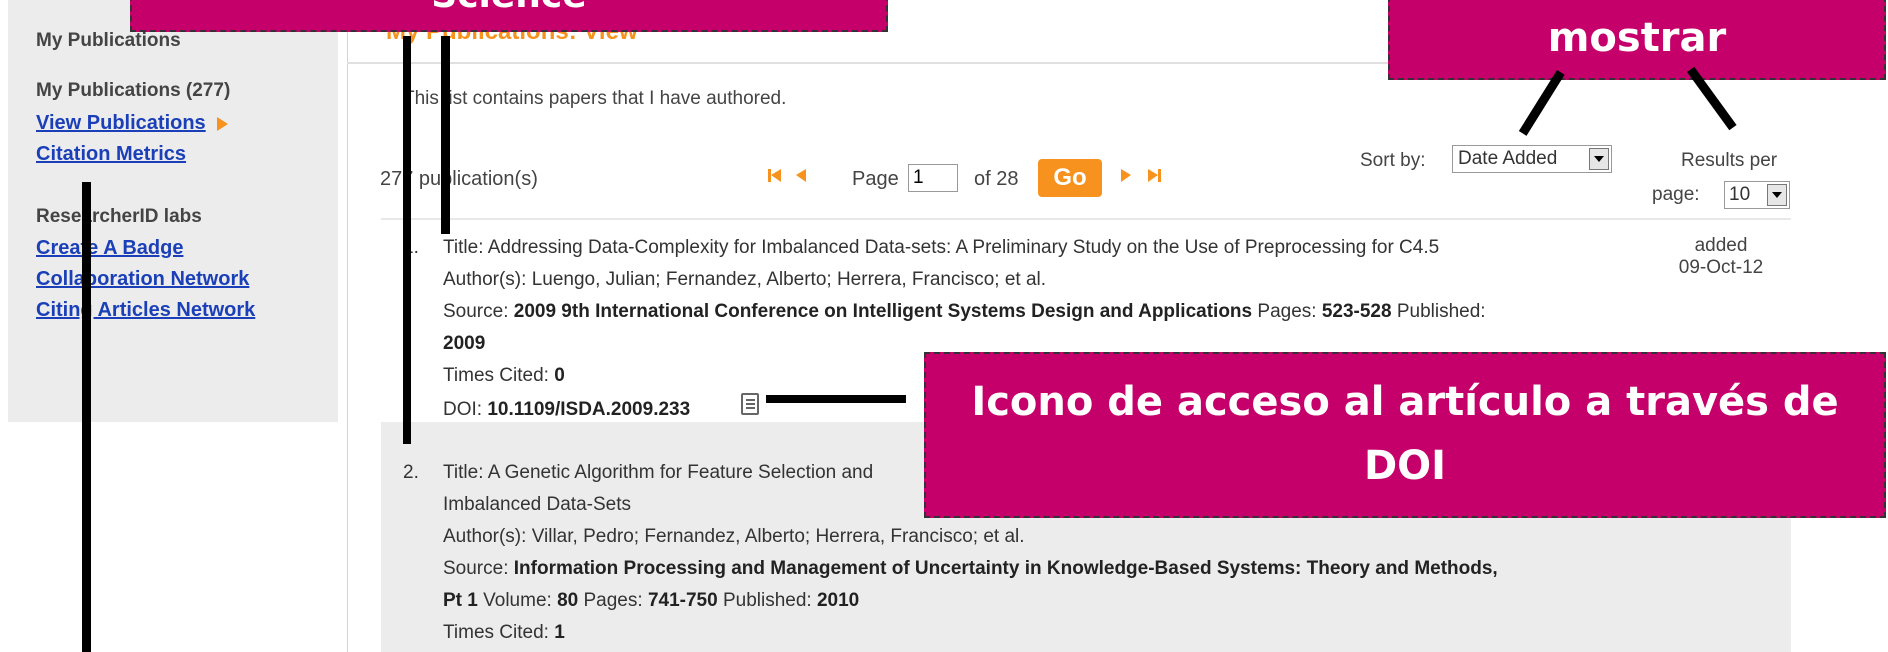 The height and width of the screenshot is (652, 1888). I want to click on annotation-doi-text-2: DOI, so click(1405, 466).